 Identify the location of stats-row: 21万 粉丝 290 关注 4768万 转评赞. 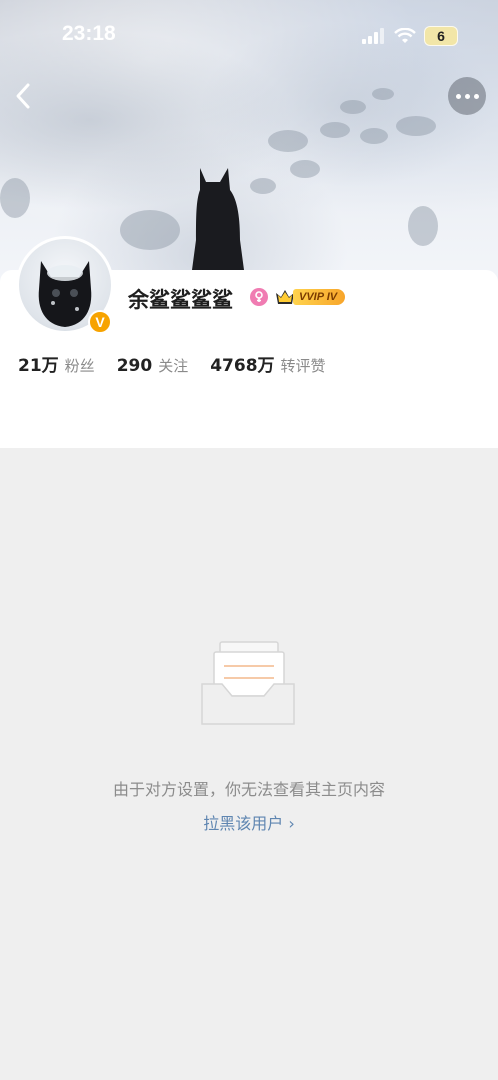
(183, 363).